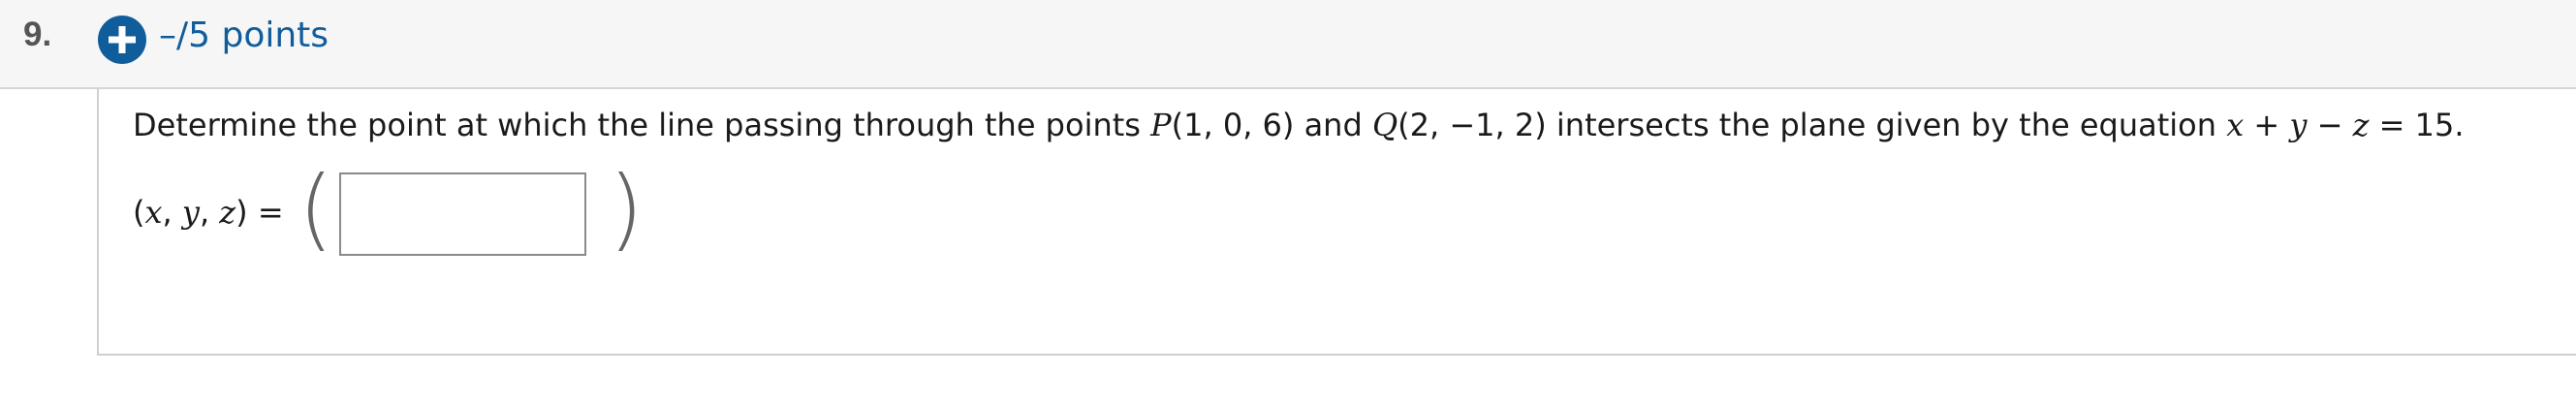  I want to click on question-number: 9., so click(37, 34).